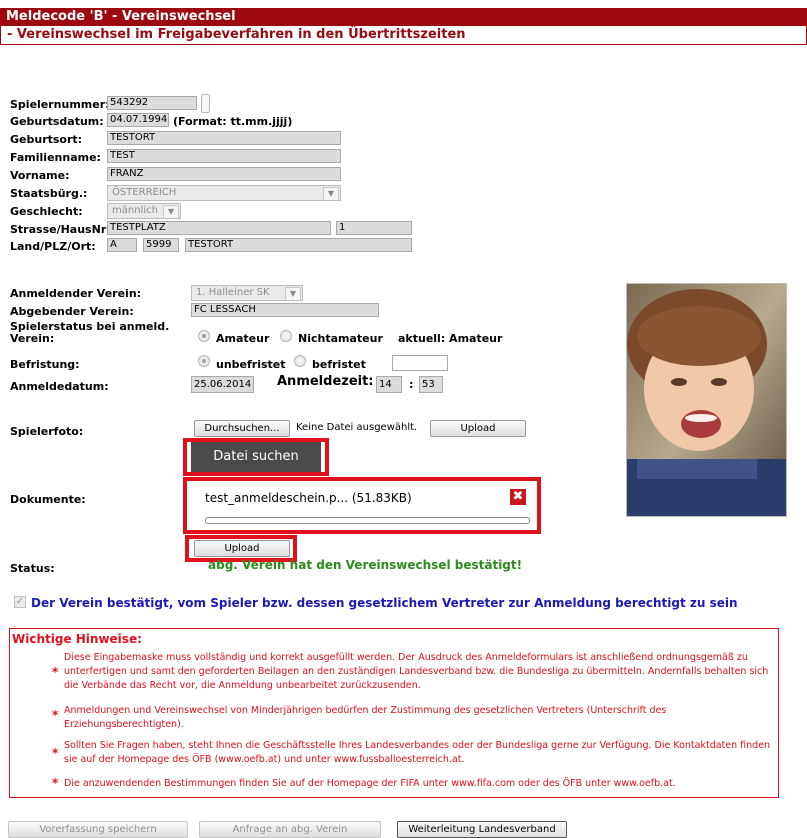 The width and height of the screenshot is (807, 838). I want to click on spielerfoto-label: Spielerfoto:, so click(47, 431).